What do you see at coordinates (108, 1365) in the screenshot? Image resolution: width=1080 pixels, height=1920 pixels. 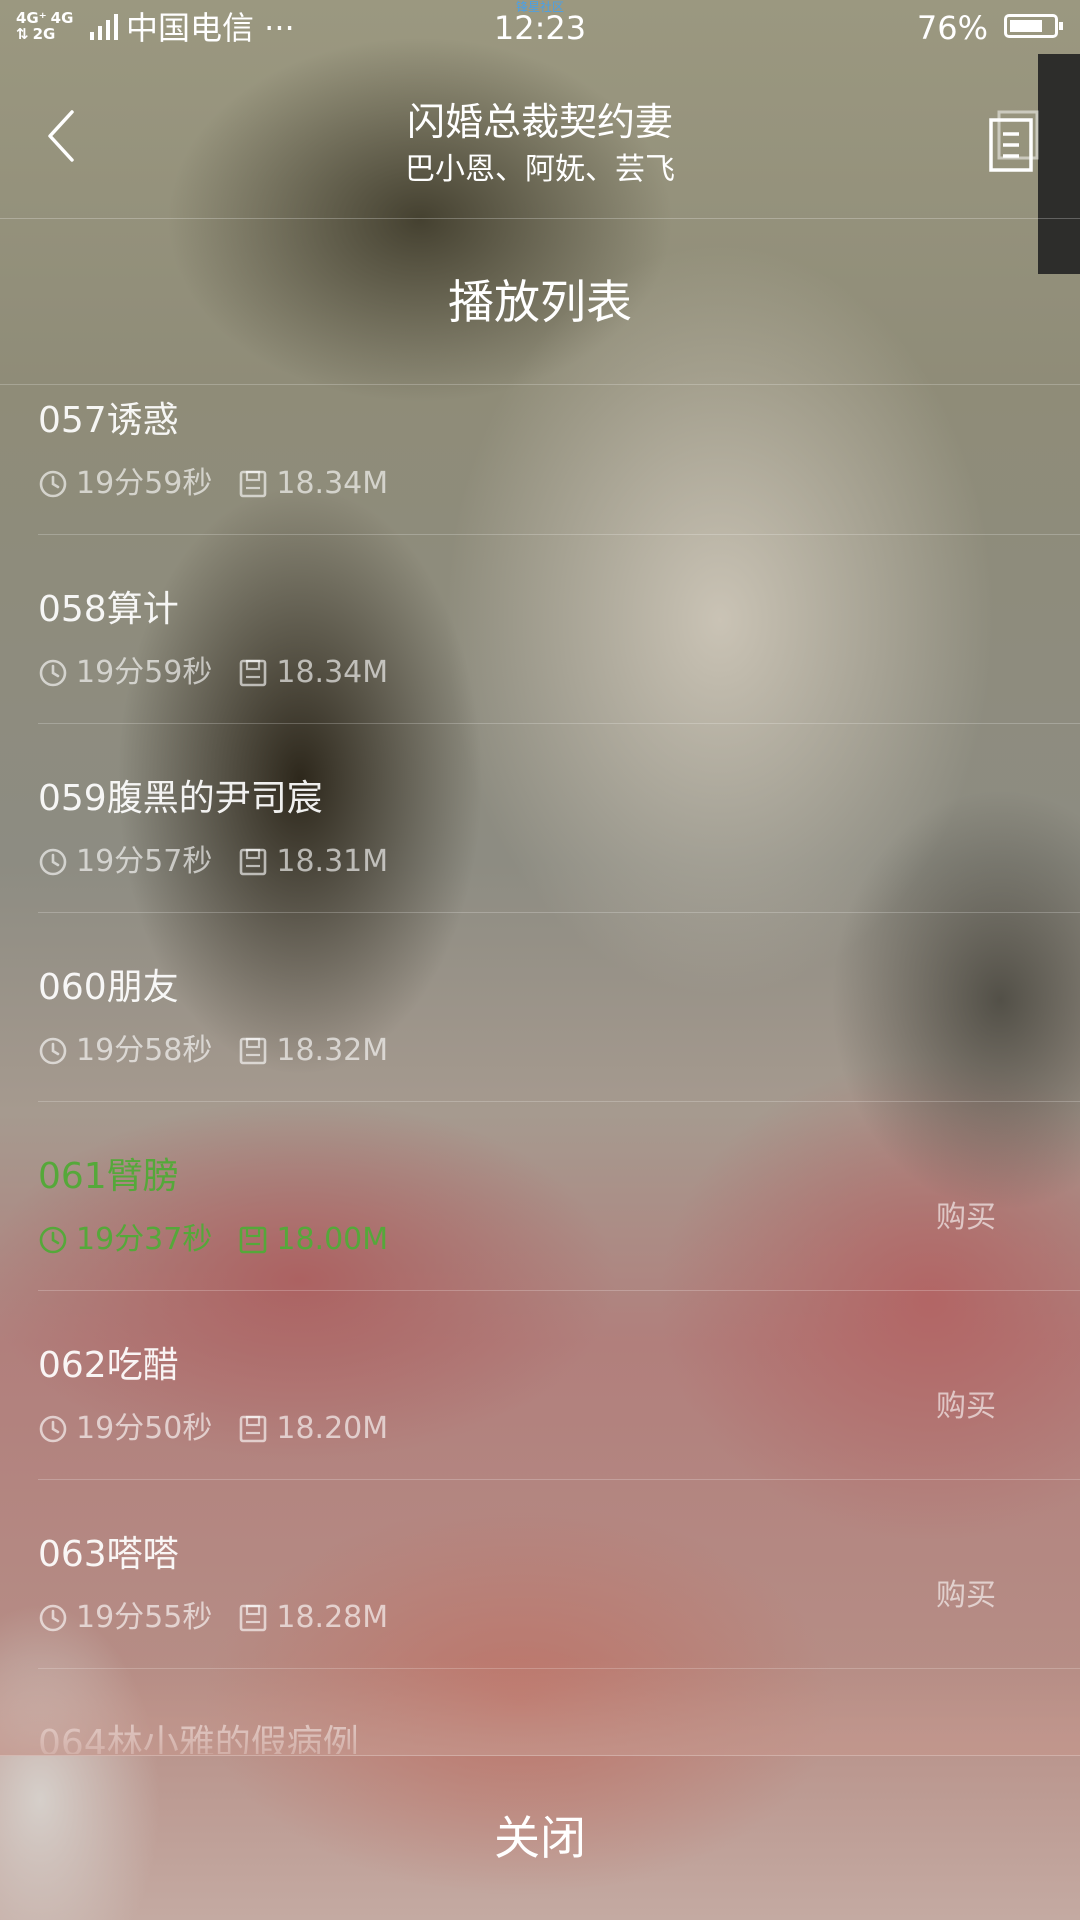 I see `episode-title: 062吃醋` at bounding box center [108, 1365].